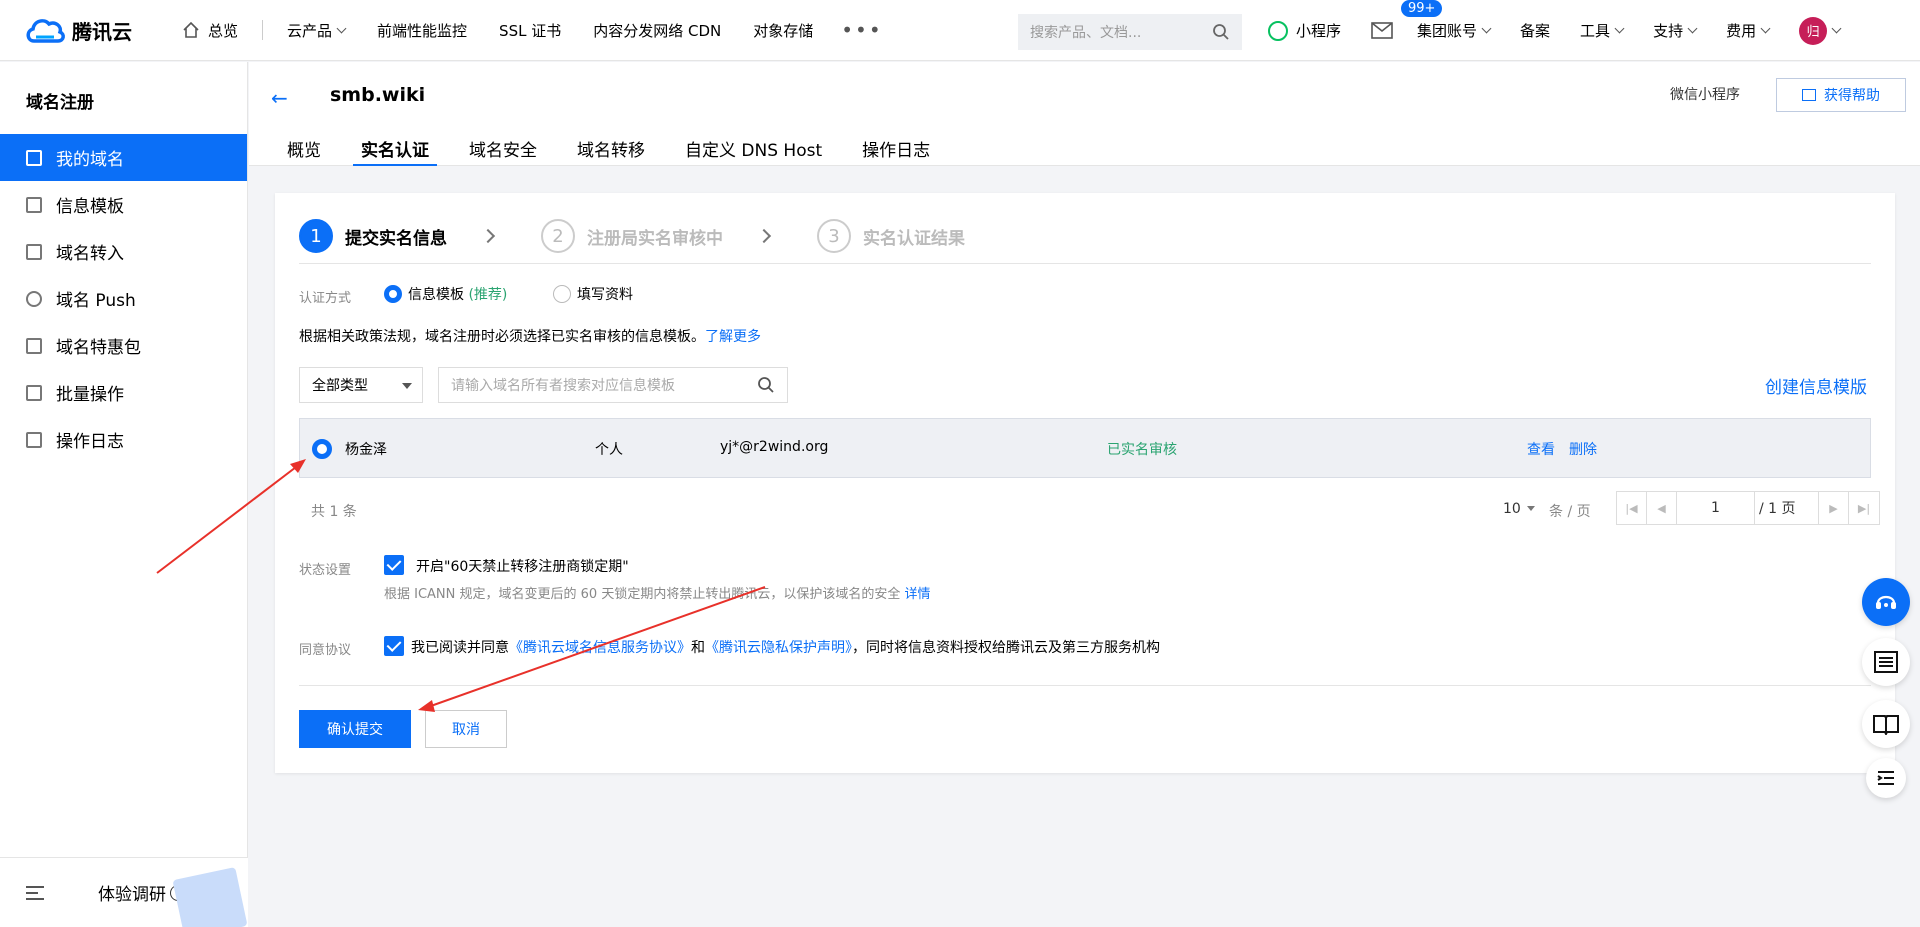 The image size is (1920, 927). Describe the element at coordinates (1632, 508) in the screenshot. I see `first-page-icon: |◀` at that location.